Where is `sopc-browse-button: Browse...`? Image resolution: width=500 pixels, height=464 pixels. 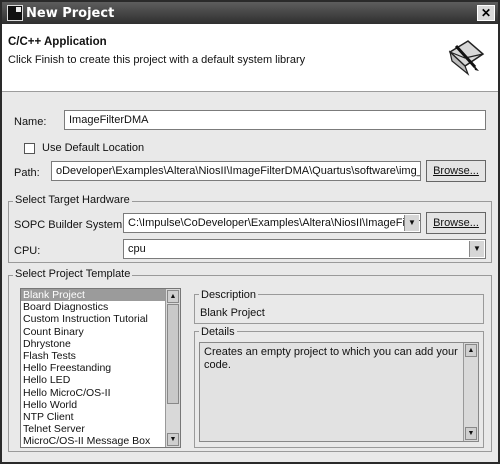 sopc-browse-button: Browse... is located at coordinates (456, 223).